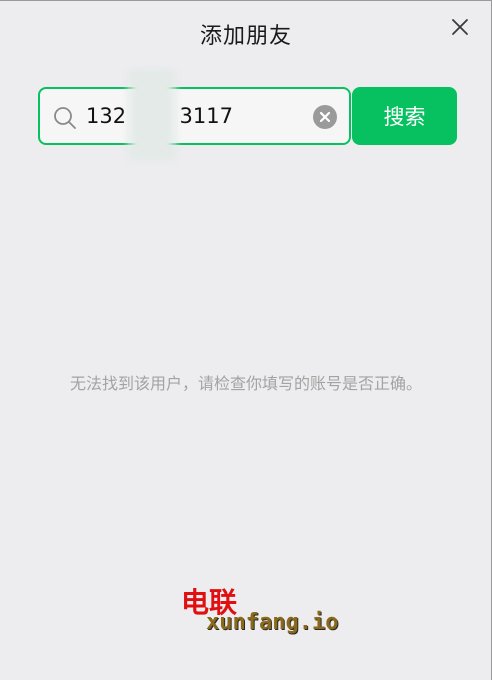 The height and width of the screenshot is (680, 492). What do you see at coordinates (245, 36) in the screenshot?
I see `dialog-title: 添加朋友` at bounding box center [245, 36].